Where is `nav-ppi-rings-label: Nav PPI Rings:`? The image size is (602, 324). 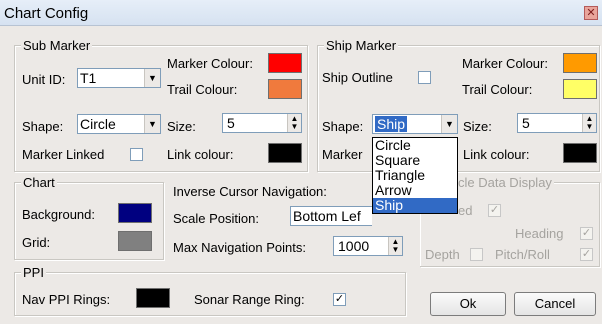
nav-ppi-rings-label: Nav PPI Rings: is located at coordinates (66, 299).